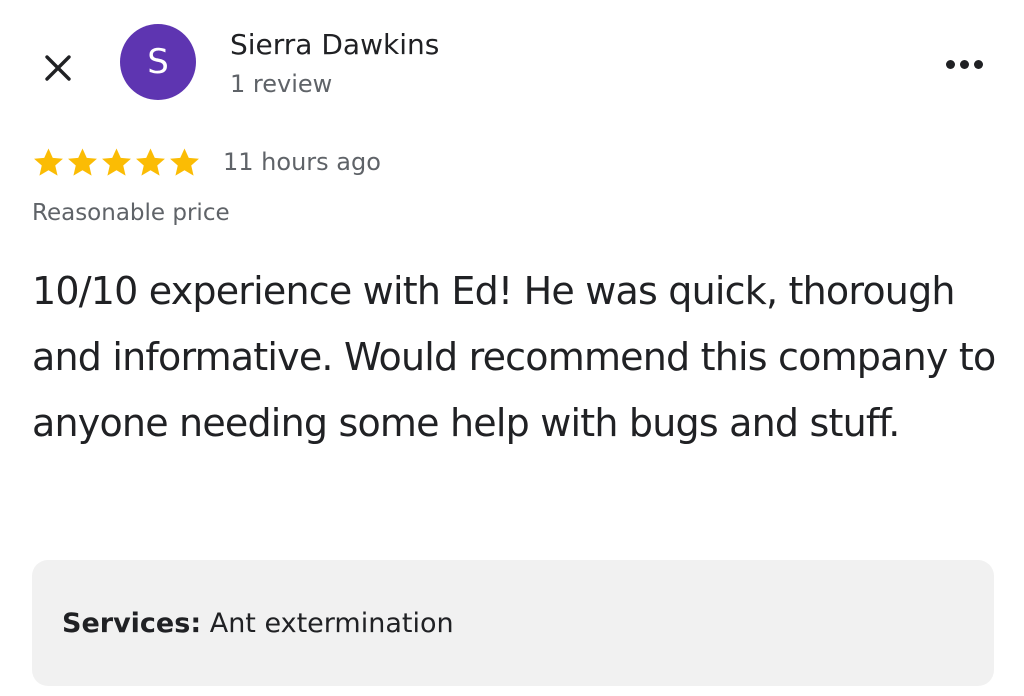  Describe the element at coordinates (331, 623) in the screenshot. I see `services-value: Ant extermination` at that location.